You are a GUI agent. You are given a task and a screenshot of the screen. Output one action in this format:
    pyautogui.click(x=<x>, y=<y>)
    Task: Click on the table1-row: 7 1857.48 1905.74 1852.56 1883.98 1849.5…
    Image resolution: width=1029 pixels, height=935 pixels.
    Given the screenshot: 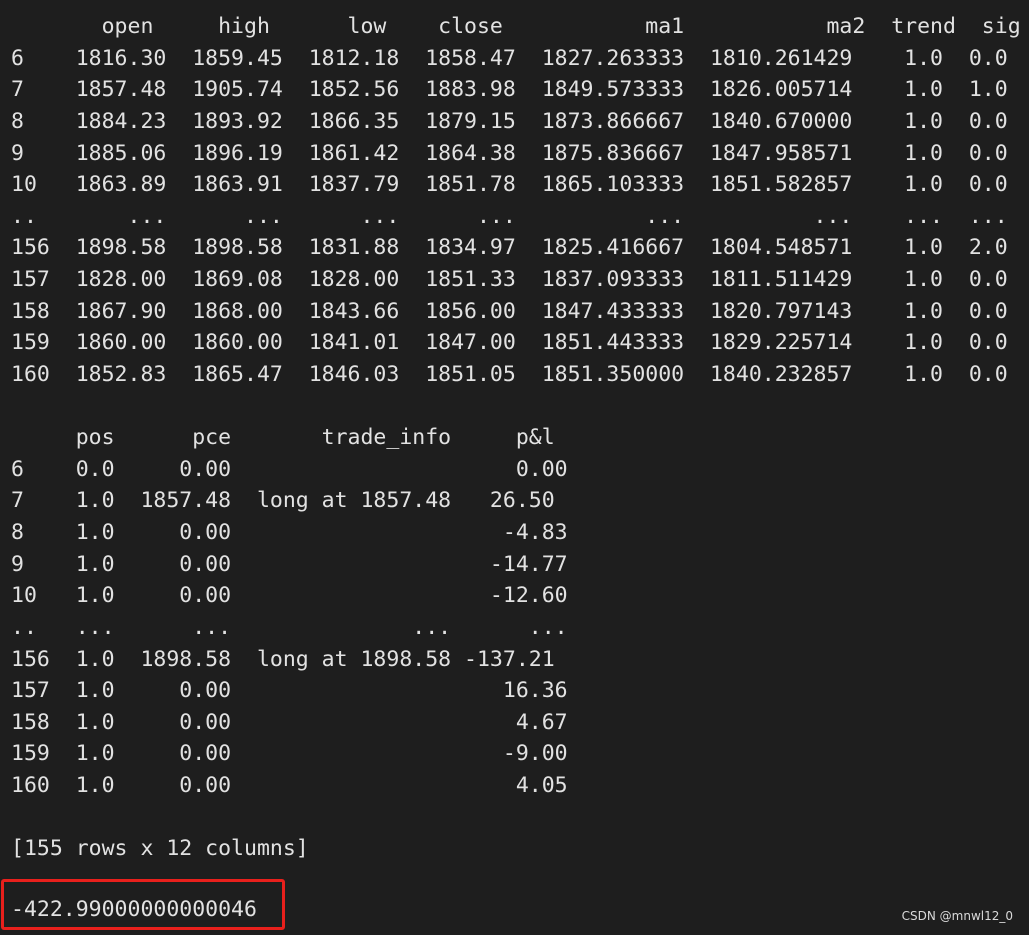 What is the action you would take?
    pyautogui.click(x=509, y=89)
    